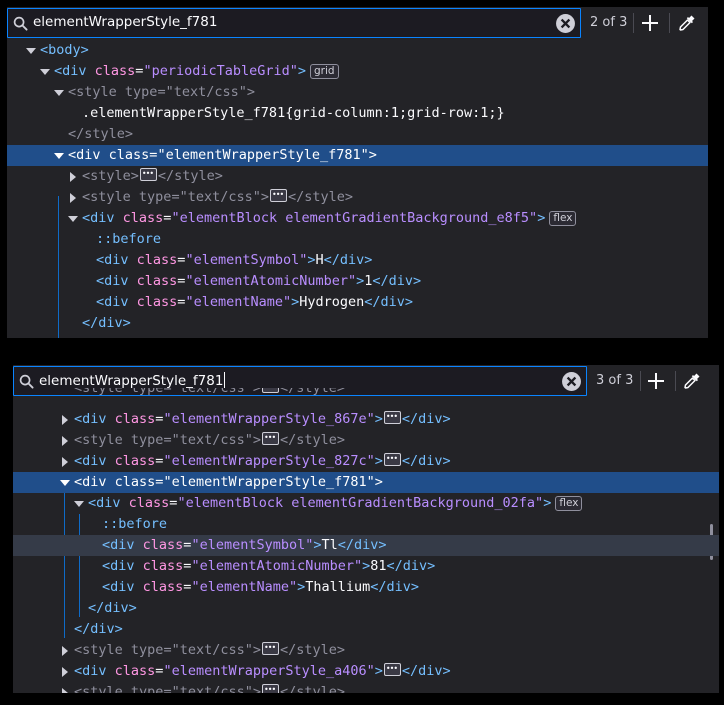  Describe the element at coordinates (357, 134) in the screenshot. I see `tree-row: </style>` at that location.